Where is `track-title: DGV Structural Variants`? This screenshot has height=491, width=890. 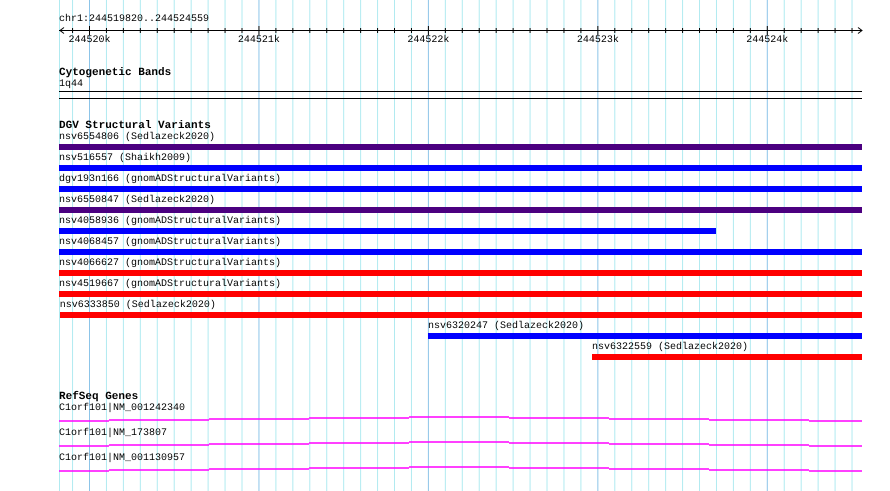 track-title: DGV Structural Variants is located at coordinates (135, 126).